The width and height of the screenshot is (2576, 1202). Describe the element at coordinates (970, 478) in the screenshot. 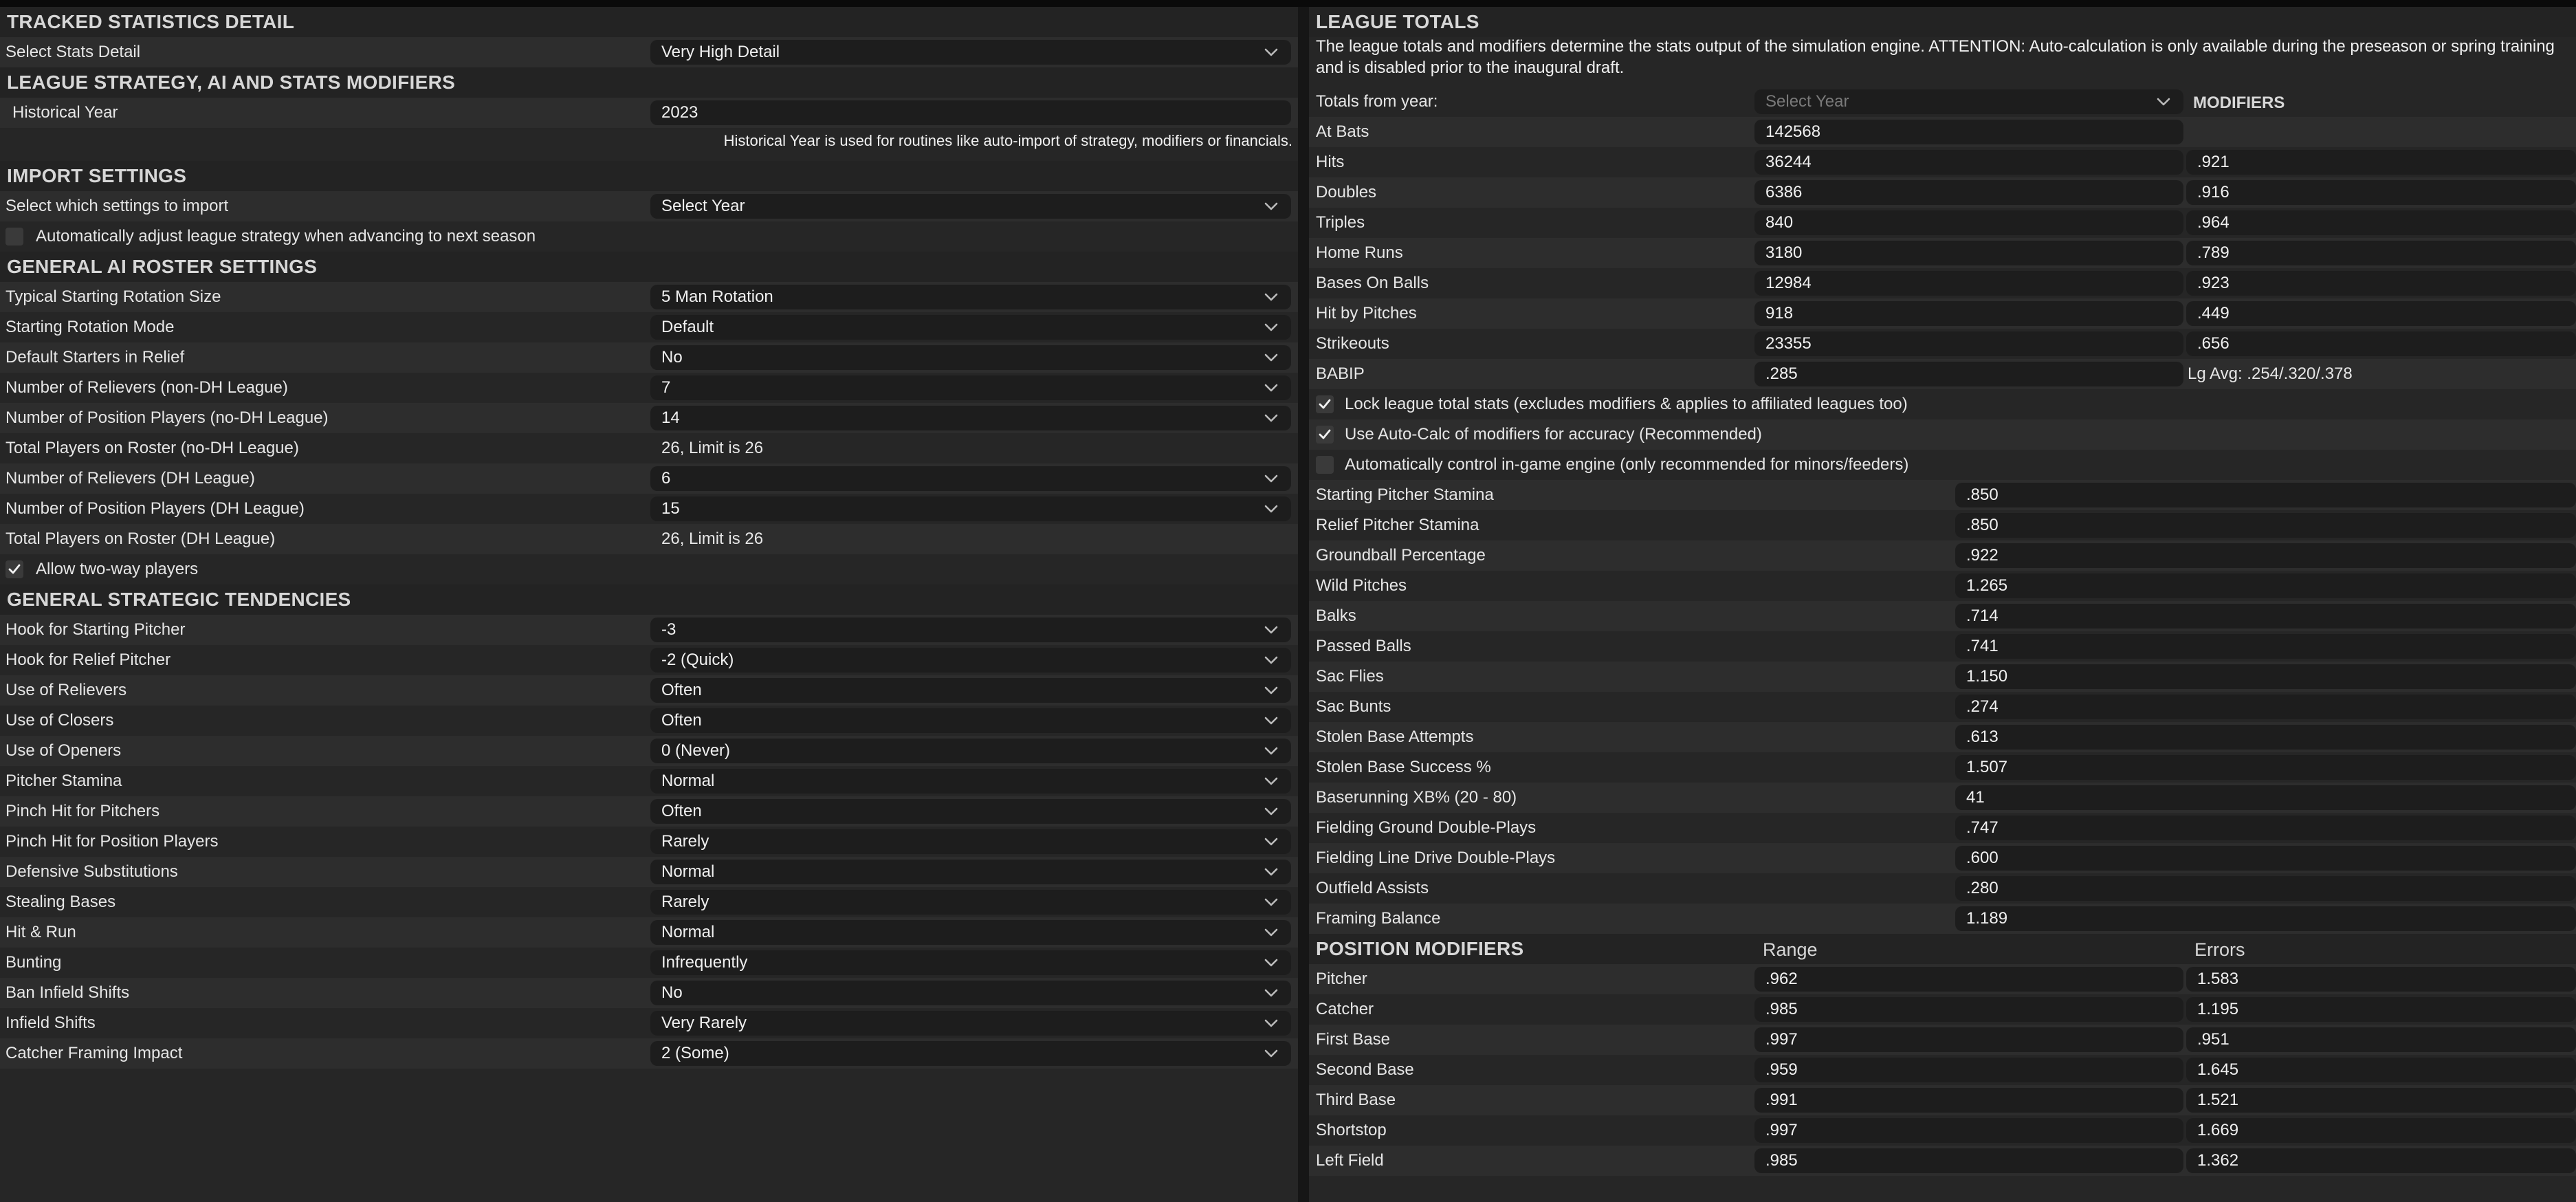

I see `roster-setting-dropdown: 6` at that location.